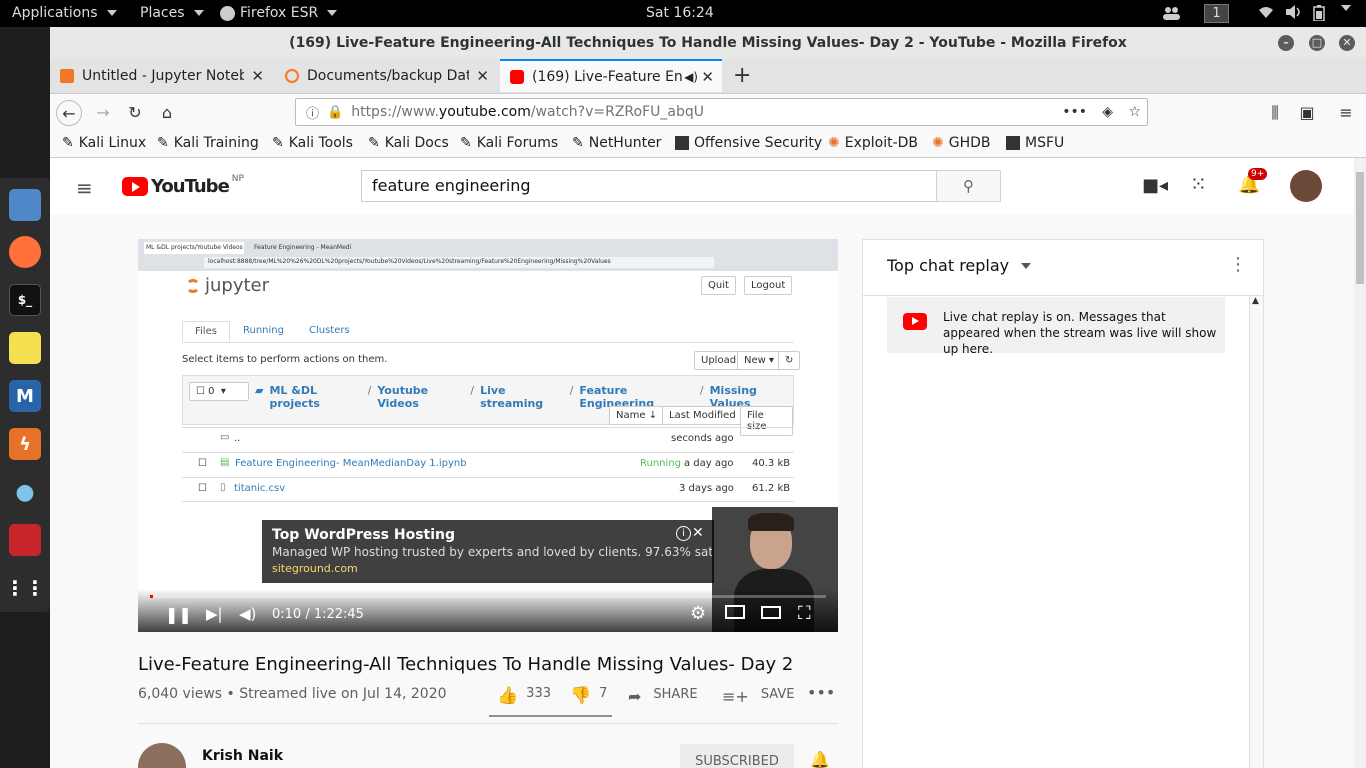 The image size is (1366, 768). Describe the element at coordinates (162, 755) in the screenshot. I see `channel-avatar` at that location.